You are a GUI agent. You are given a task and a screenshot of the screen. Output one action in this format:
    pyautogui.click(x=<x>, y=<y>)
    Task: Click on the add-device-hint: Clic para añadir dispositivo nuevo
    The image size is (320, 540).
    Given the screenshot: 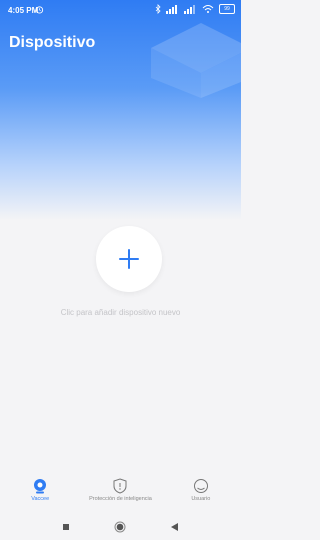 What is the action you would take?
    pyautogui.click(x=120, y=312)
    